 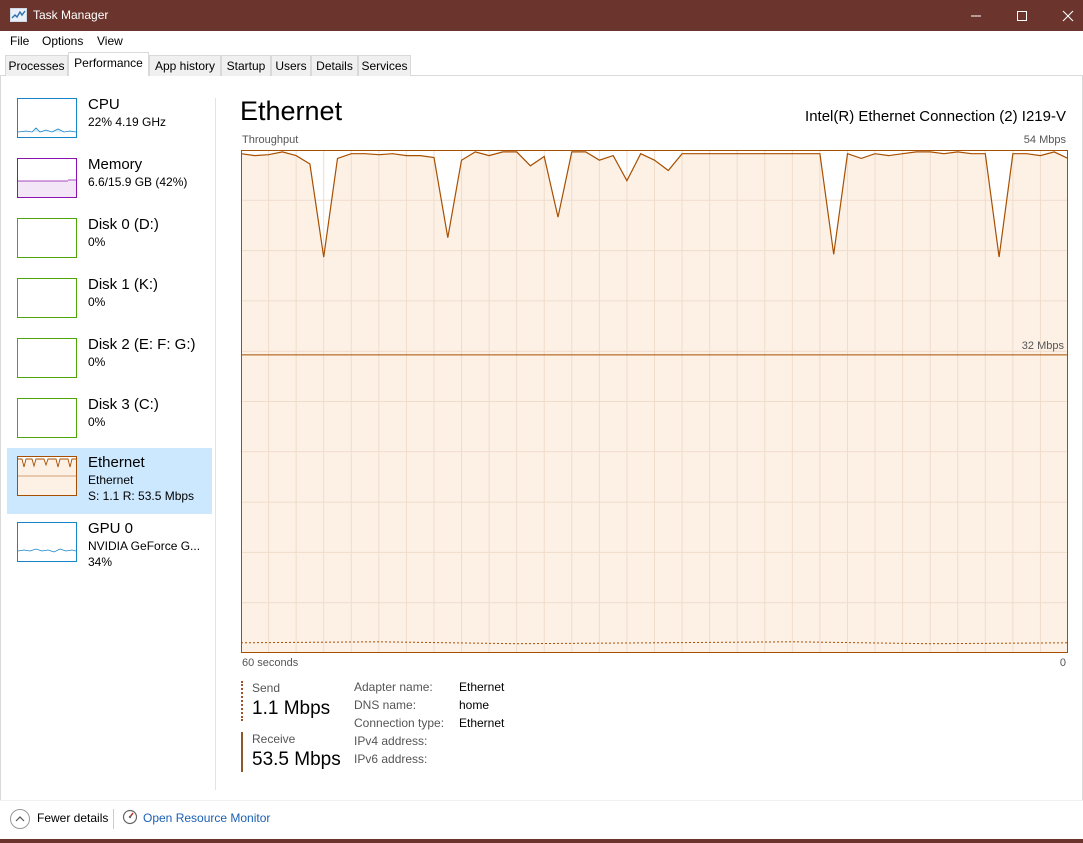 I want to click on send-stat: Send 1.1 Mbps, so click(x=285, y=701).